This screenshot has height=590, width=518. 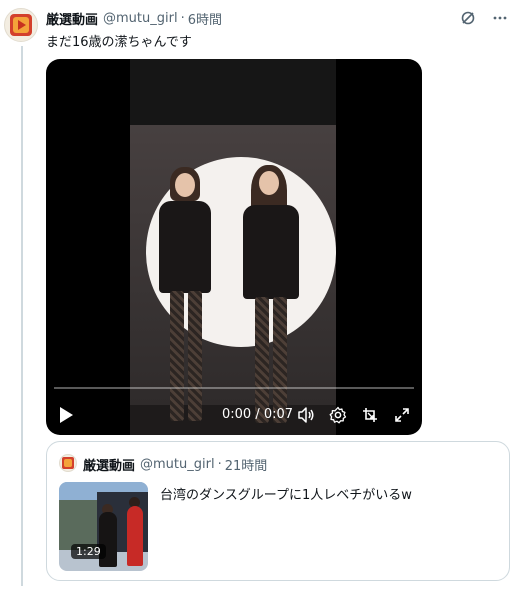 I want to click on settings-icon, so click(x=338, y=415).